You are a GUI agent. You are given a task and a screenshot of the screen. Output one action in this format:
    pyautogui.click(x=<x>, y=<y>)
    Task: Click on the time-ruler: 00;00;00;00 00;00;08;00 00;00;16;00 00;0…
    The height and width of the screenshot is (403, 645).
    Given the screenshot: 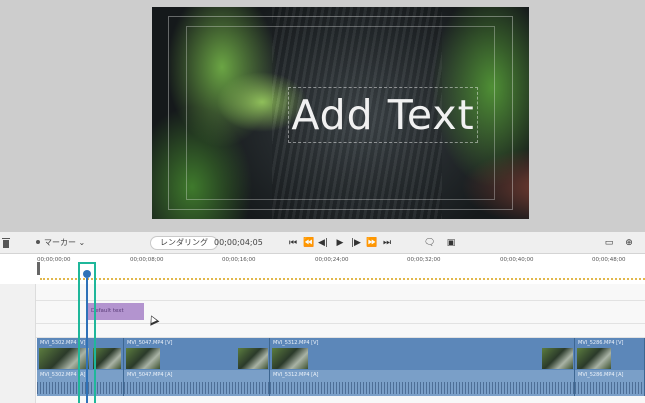 What is the action you would take?
    pyautogui.click(x=322, y=269)
    